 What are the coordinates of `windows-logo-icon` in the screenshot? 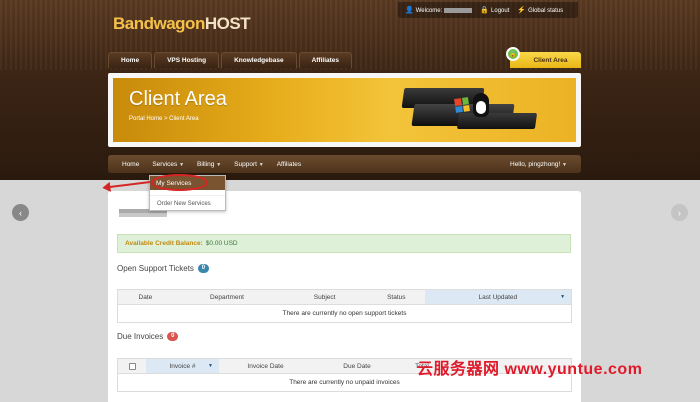 It's located at (462, 105).